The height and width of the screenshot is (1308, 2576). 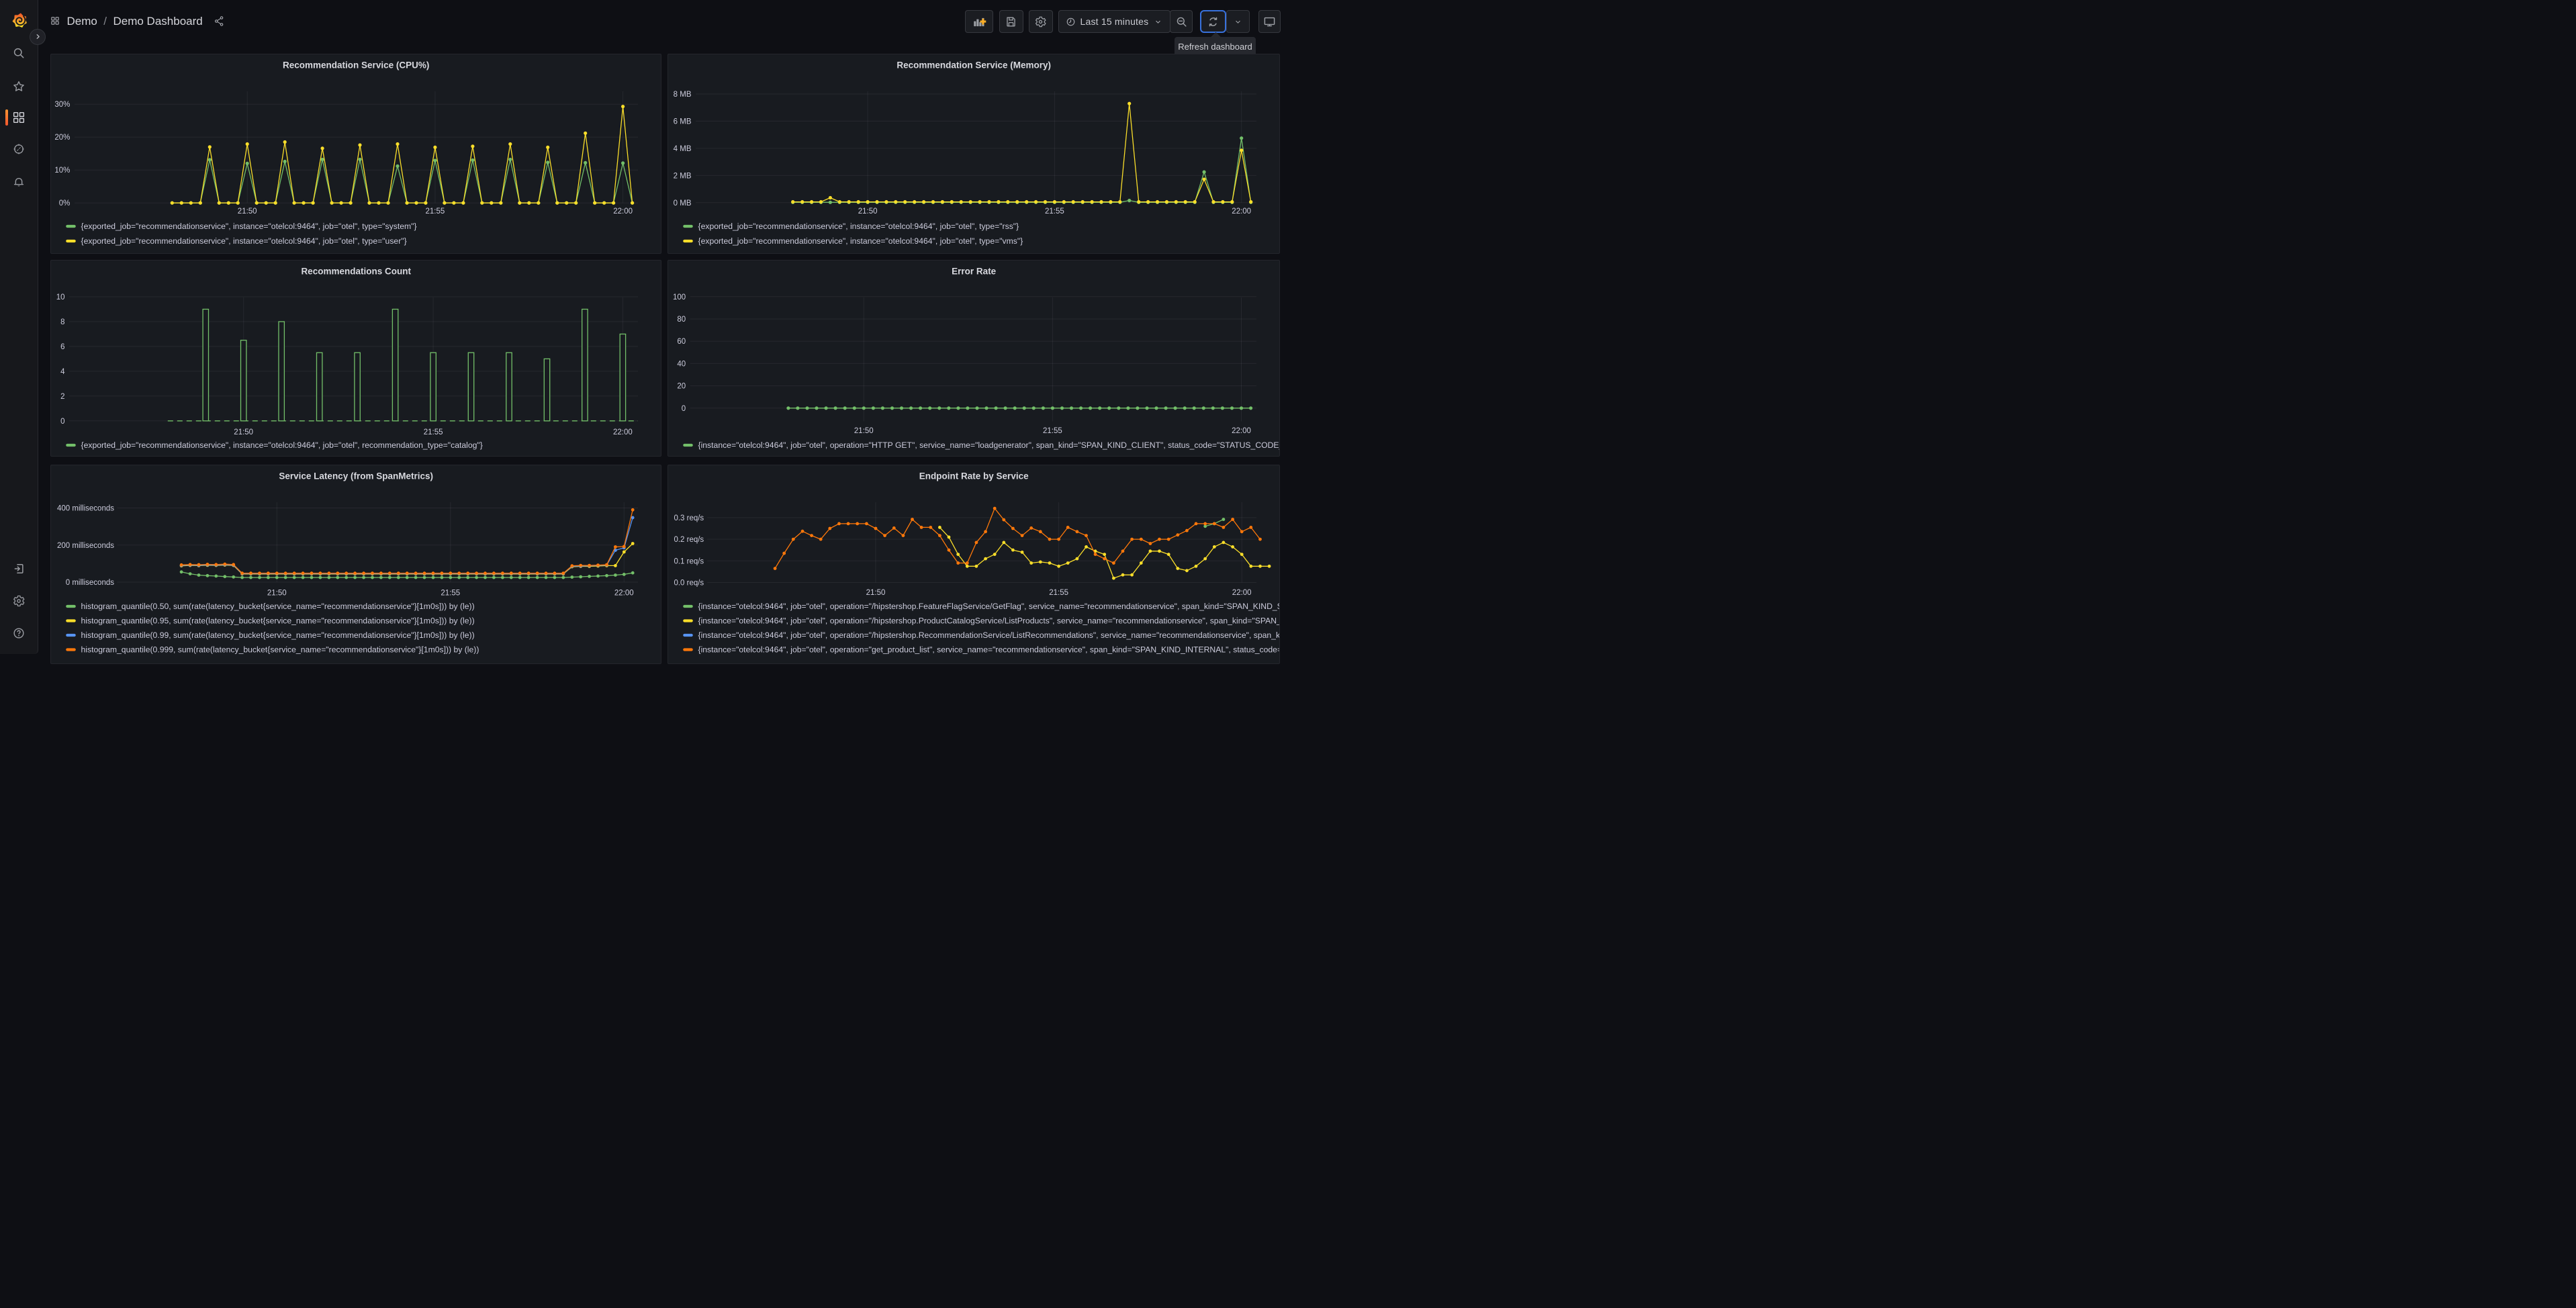 What do you see at coordinates (62, 371) in the screenshot?
I see `svg-text: 4` at bounding box center [62, 371].